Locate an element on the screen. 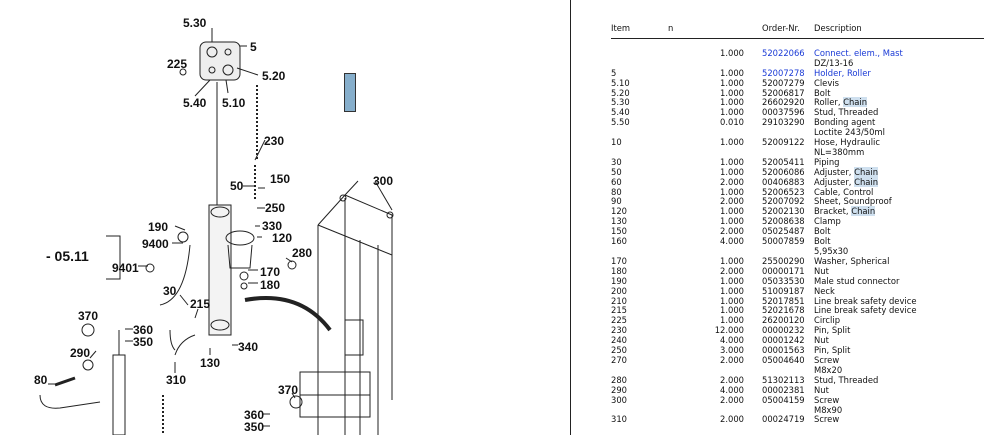 The width and height of the screenshot is (1000, 435). callout-9400: 9400 is located at coordinates (155, 244).